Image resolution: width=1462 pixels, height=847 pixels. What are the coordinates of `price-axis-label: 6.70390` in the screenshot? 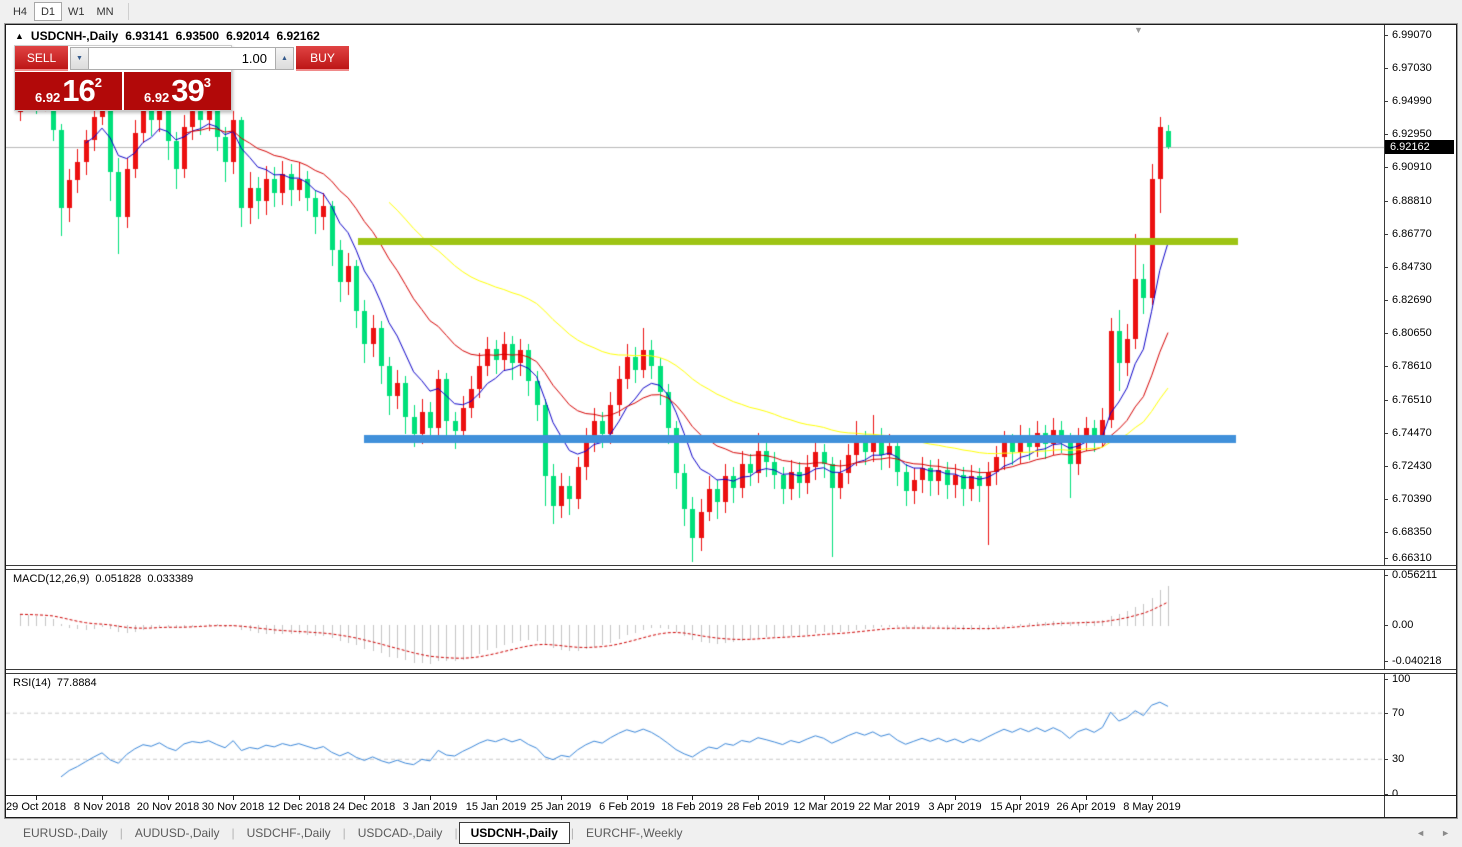 It's located at (1412, 499).